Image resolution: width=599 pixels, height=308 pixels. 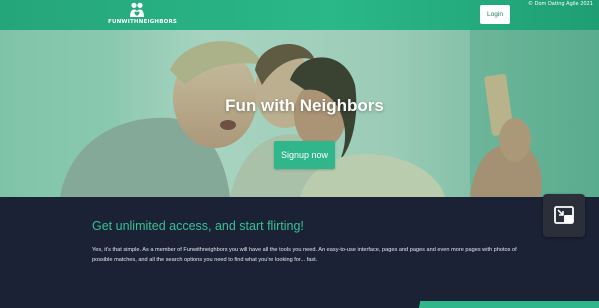 What do you see at coordinates (137, 9) in the screenshot?
I see `couple-heart-icon` at bounding box center [137, 9].